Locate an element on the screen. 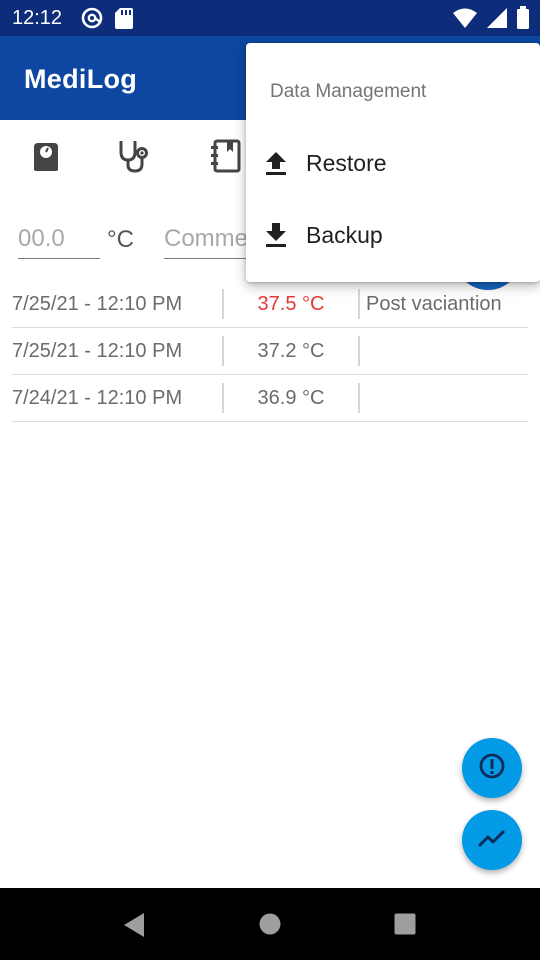  menu-item-restore: Restore is located at coordinates (393, 163).